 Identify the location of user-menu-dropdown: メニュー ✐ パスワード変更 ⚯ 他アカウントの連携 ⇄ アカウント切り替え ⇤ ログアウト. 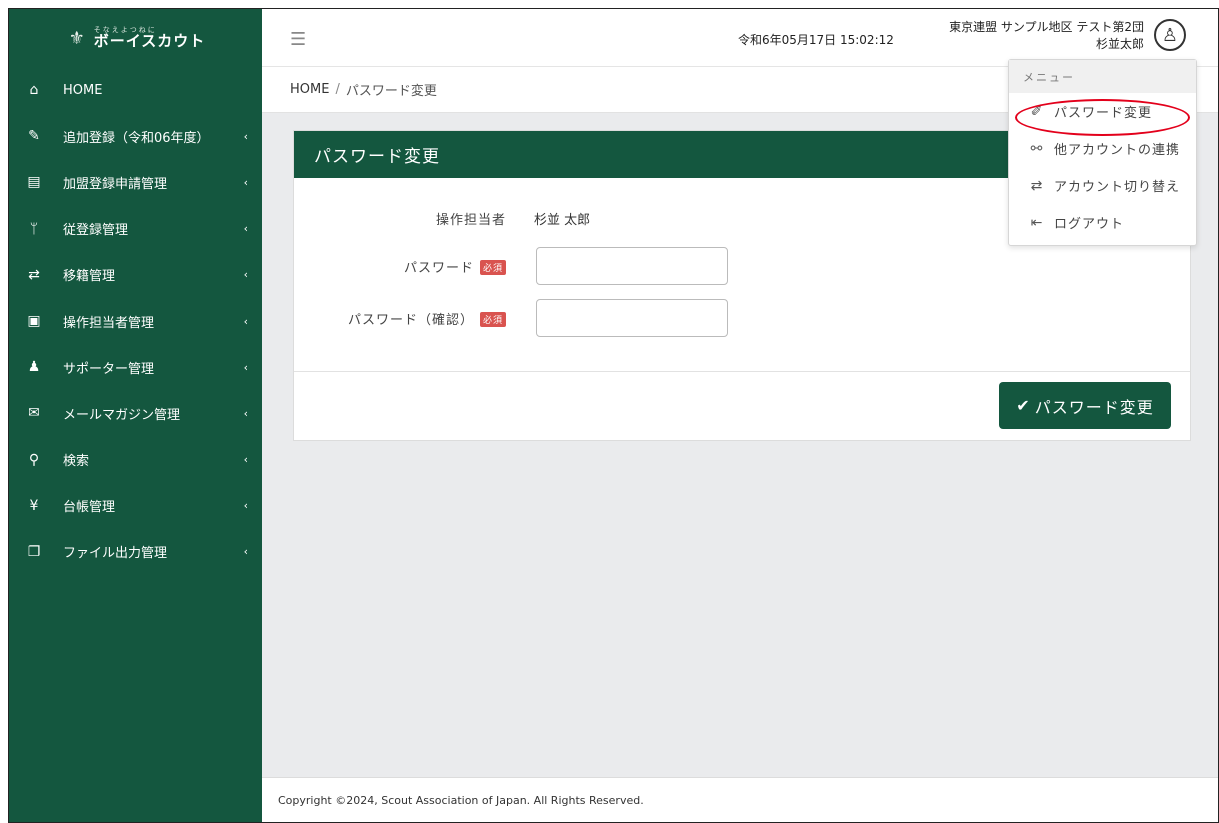
(1102, 152).